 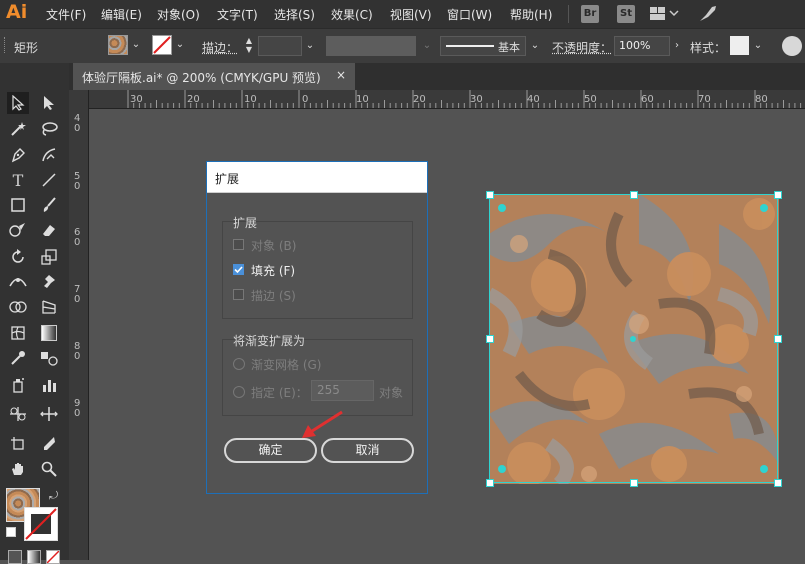 I want to click on align-distribute-icon, so click(x=49, y=414).